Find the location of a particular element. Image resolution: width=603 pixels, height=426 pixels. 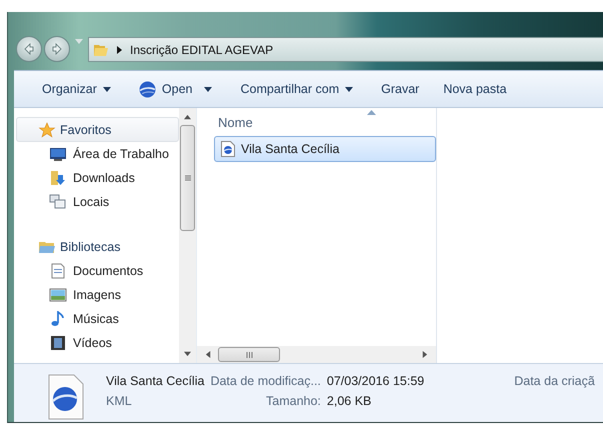

field-value: 07/03/2016 15:59 is located at coordinates (375, 381).